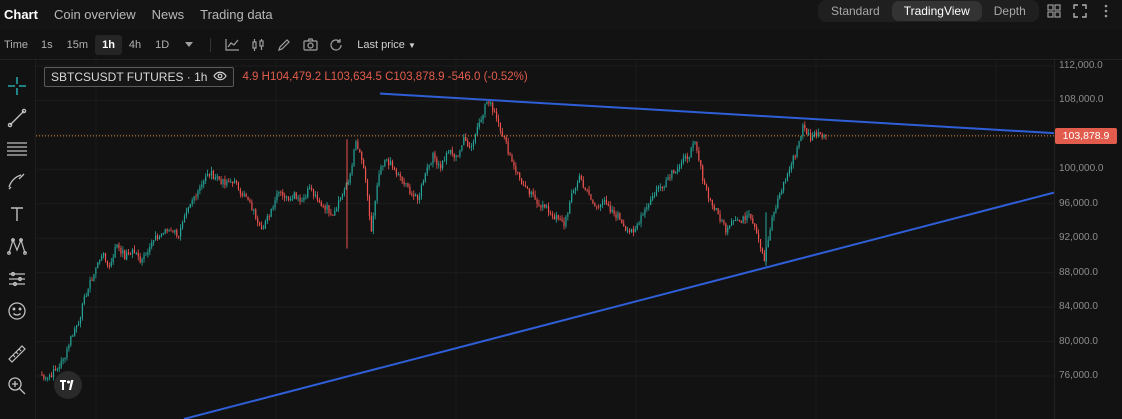 The height and width of the screenshot is (419, 1122). What do you see at coordinates (77, 45) in the screenshot?
I see `timeframe-15m: 15m` at bounding box center [77, 45].